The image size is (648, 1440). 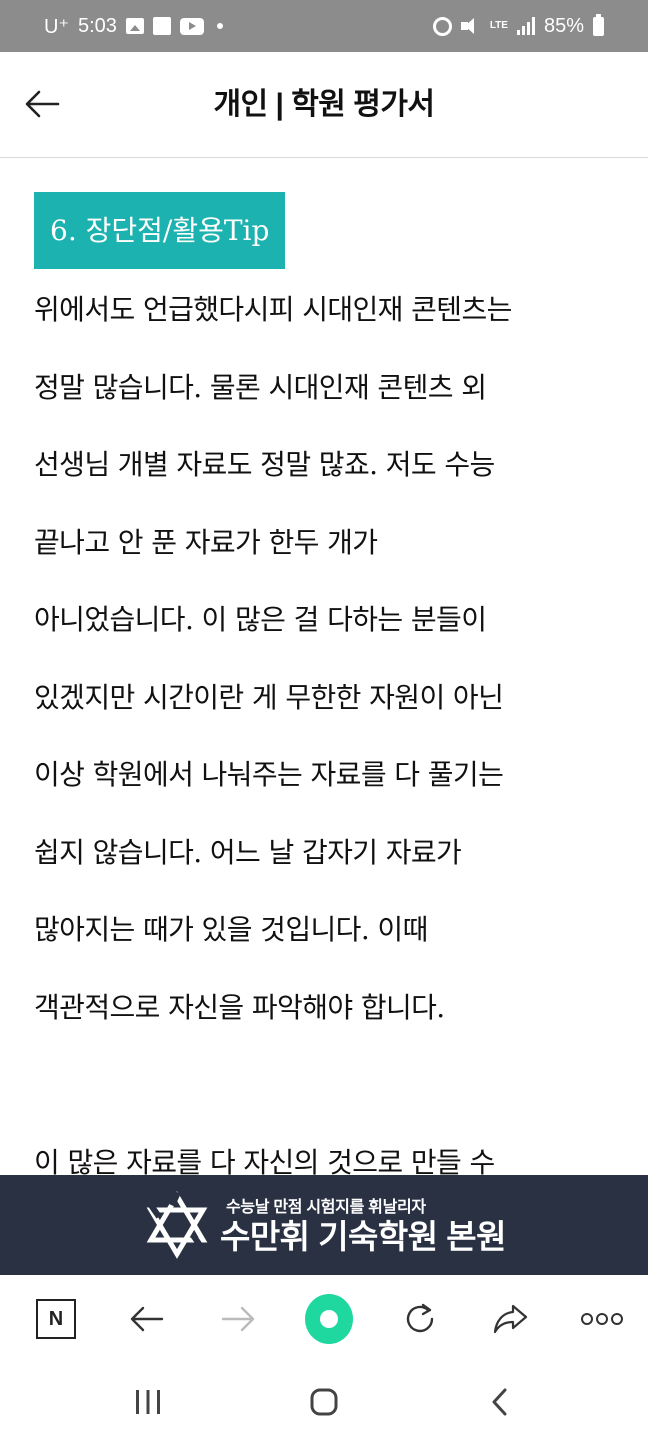 I want to click on home-icon, so click(x=324, y=1401).